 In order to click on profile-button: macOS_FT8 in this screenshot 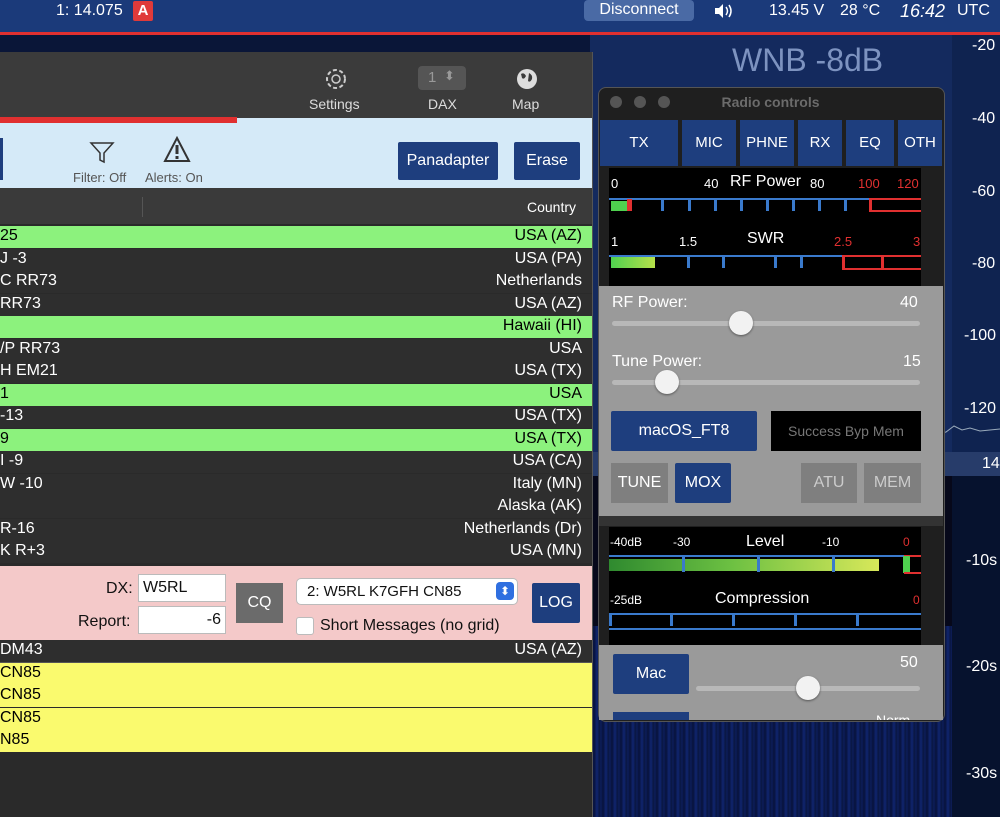, I will do `click(684, 431)`.